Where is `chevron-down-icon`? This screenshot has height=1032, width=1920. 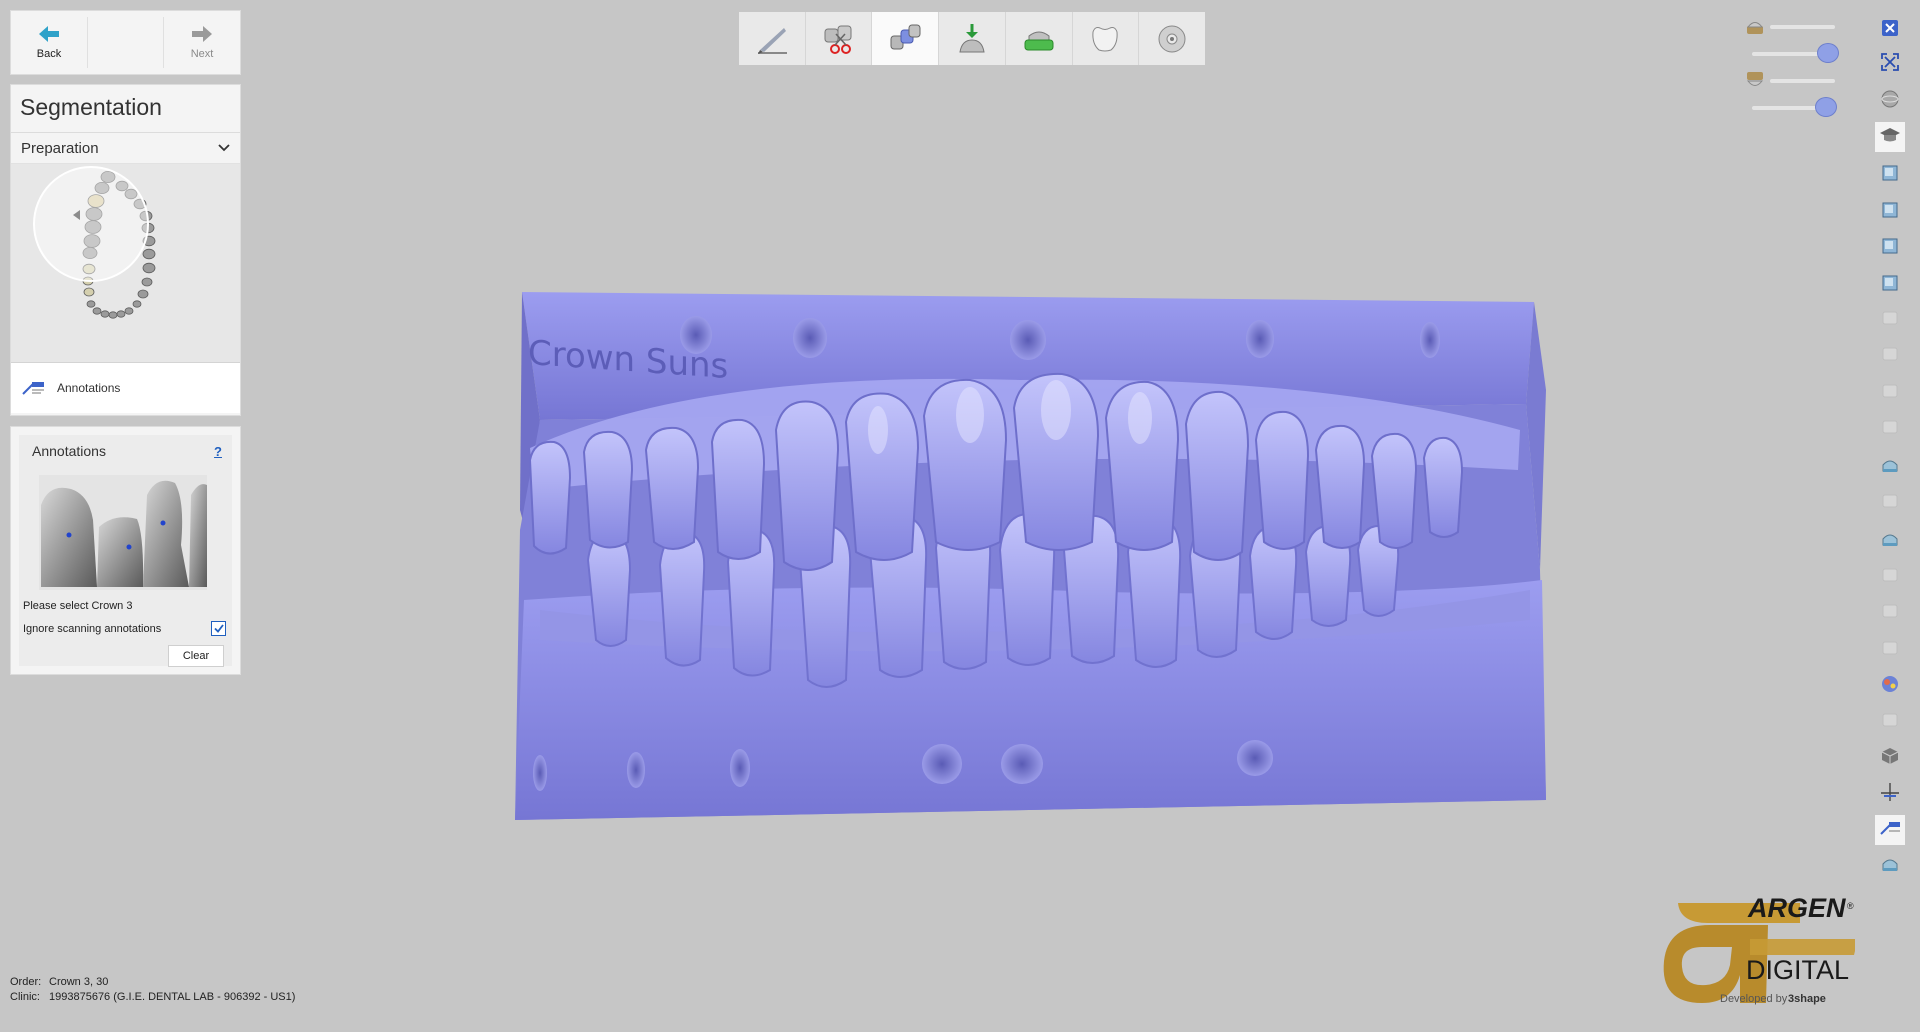 chevron-down-icon is located at coordinates (224, 148).